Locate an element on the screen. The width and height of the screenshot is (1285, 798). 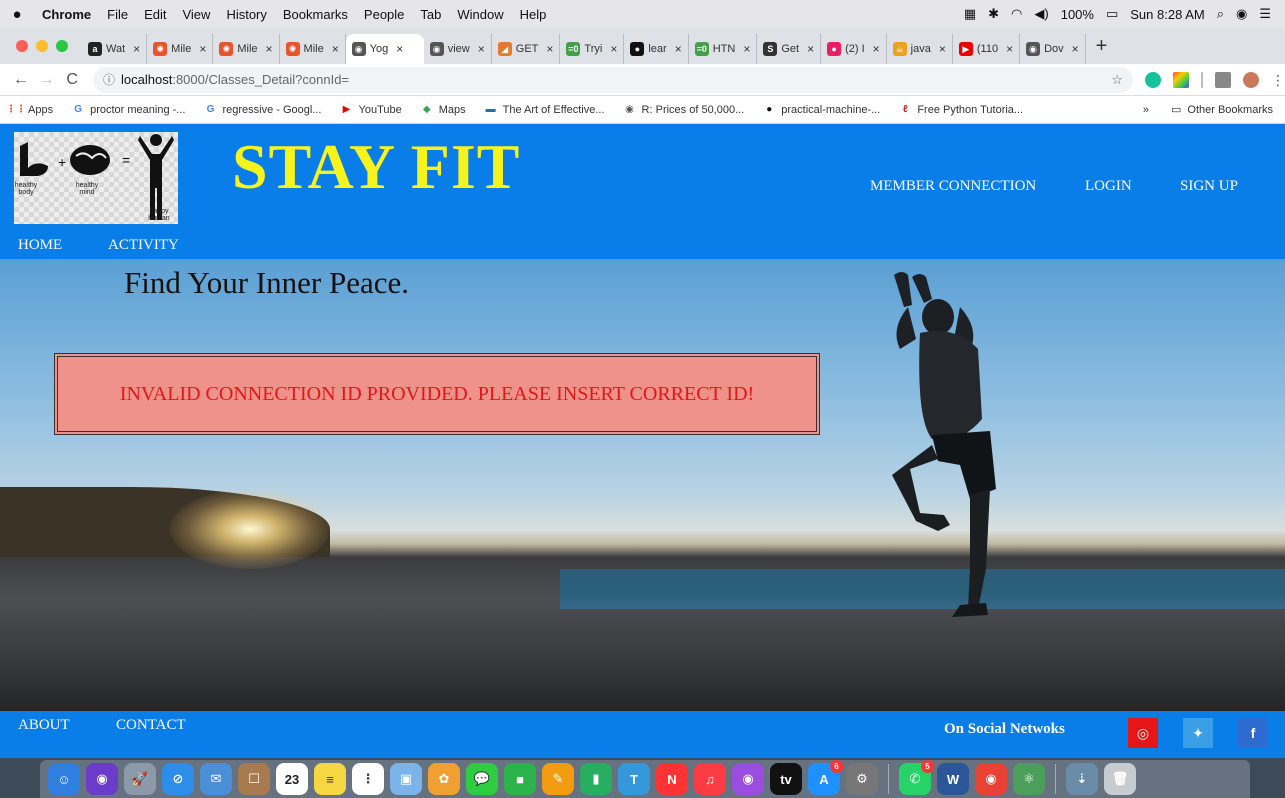
dock-mail-icon: ✉ is located at coordinates (216, 779).